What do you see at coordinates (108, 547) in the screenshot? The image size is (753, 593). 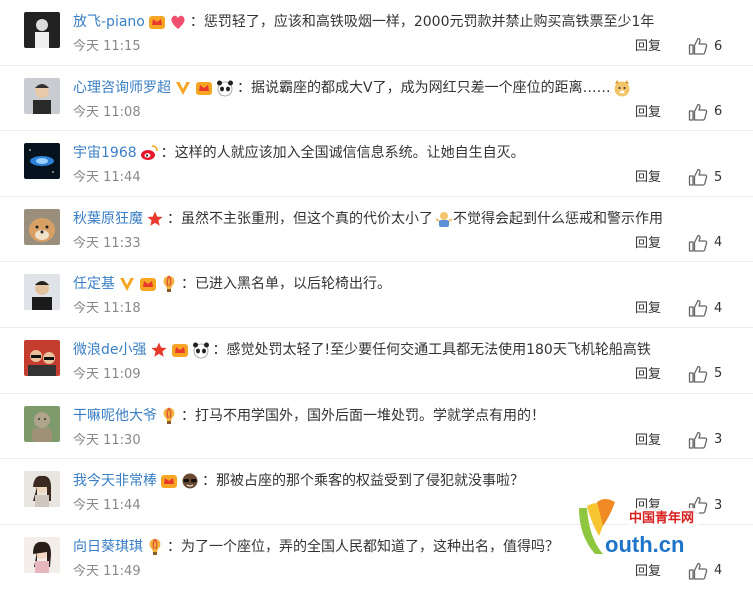 I see `username-link: 向日葵琪琪` at bounding box center [108, 547].